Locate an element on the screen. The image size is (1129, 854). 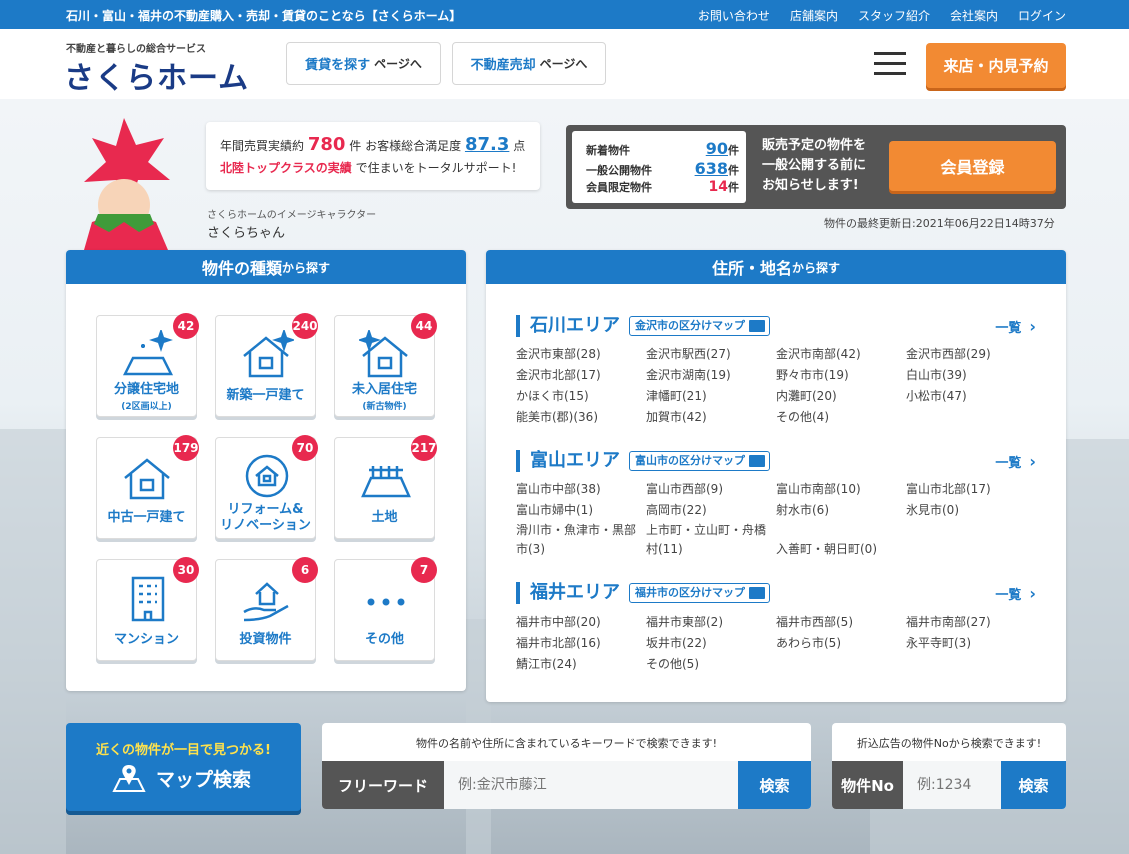
reserve-button: 来店・内見予約 is located at coordinates (996, 65).